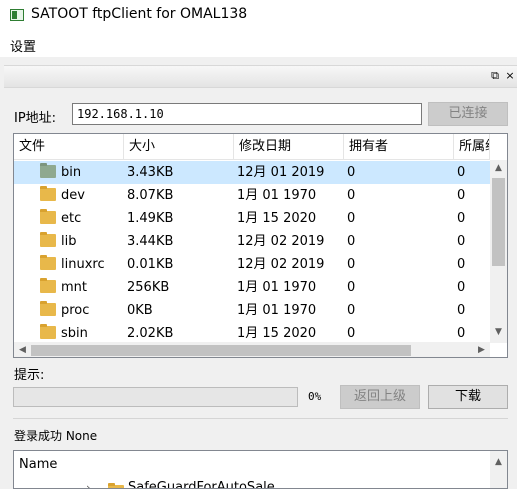 This screenshot has height=489, width=517. Describe the element at coordinates (140, 310) in the screenshot. I see `file-size: 0KB` at that location.